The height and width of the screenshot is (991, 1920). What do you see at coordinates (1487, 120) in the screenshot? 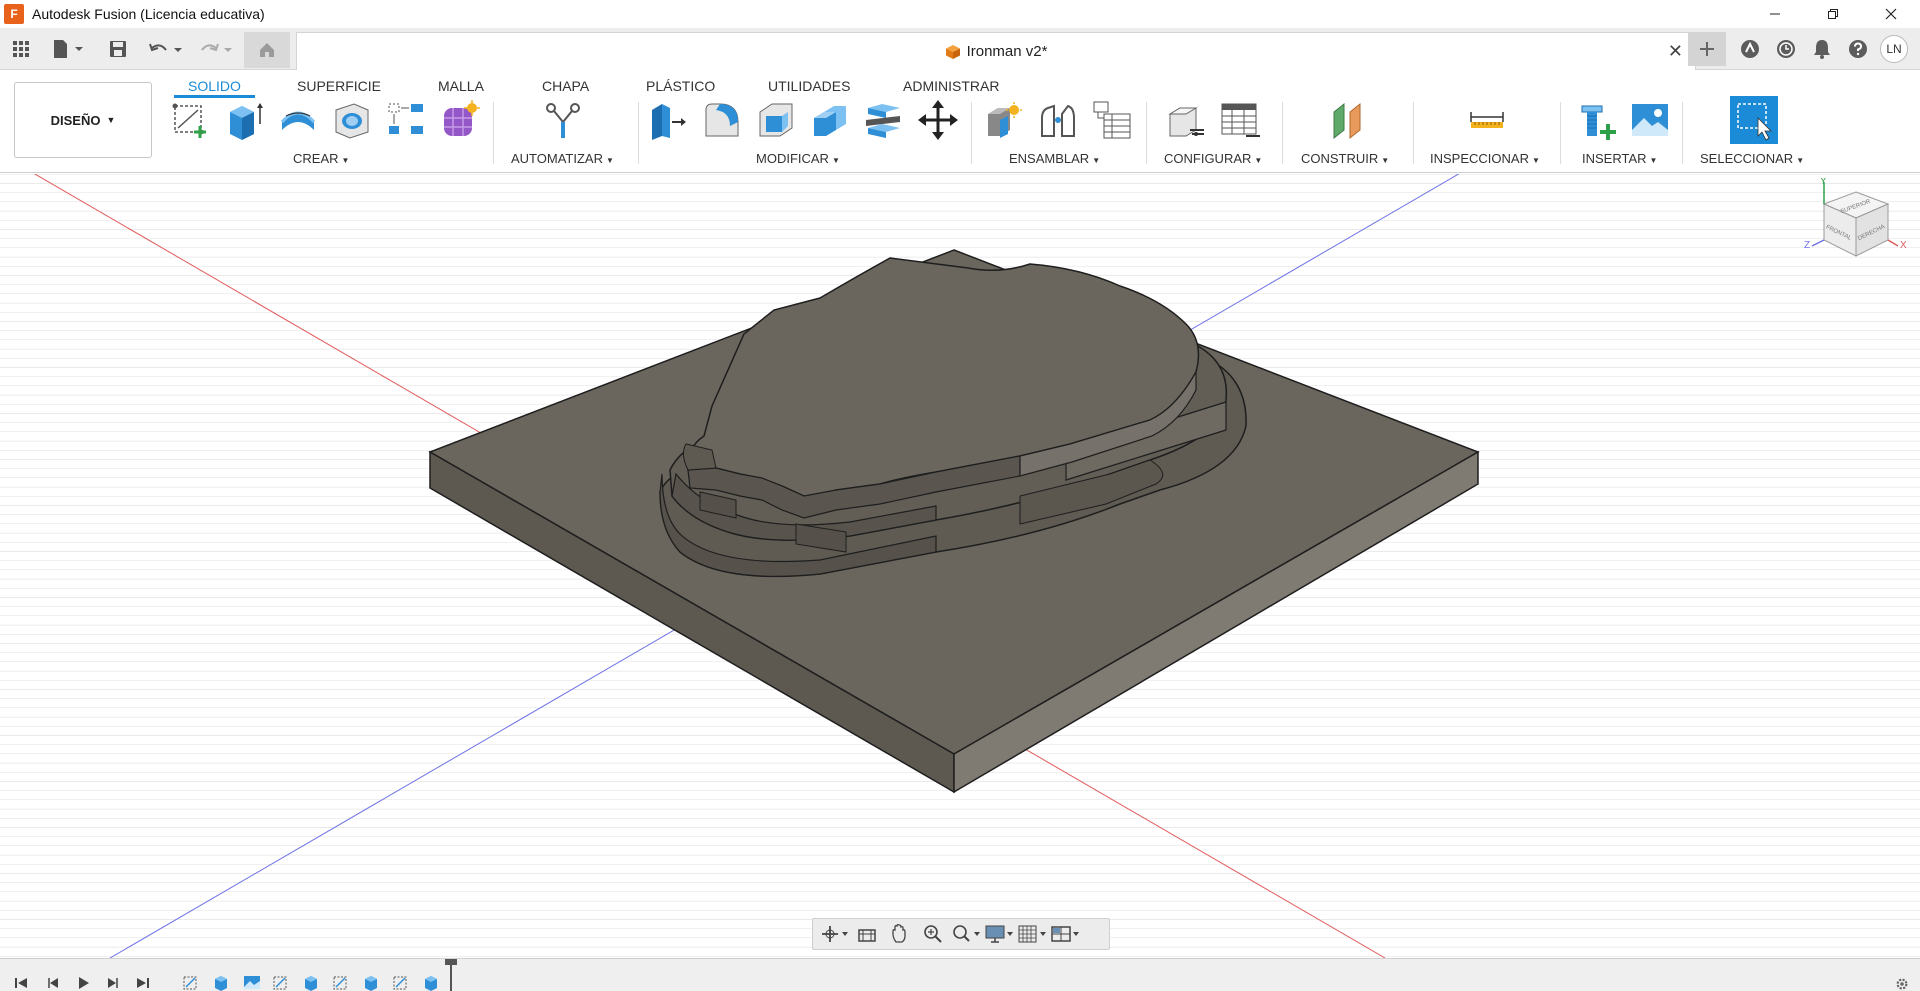
I see `measure-icon` at bounding box center [1487, 120].